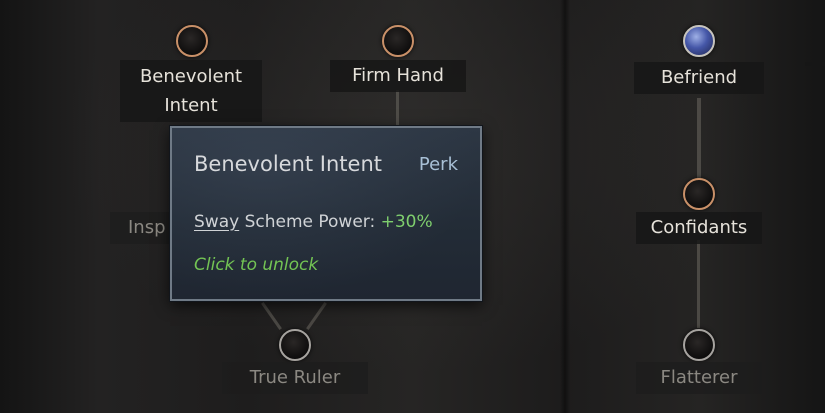  I want to click on perk-label-firm-hand: Firm Hand, so click(398, 76).